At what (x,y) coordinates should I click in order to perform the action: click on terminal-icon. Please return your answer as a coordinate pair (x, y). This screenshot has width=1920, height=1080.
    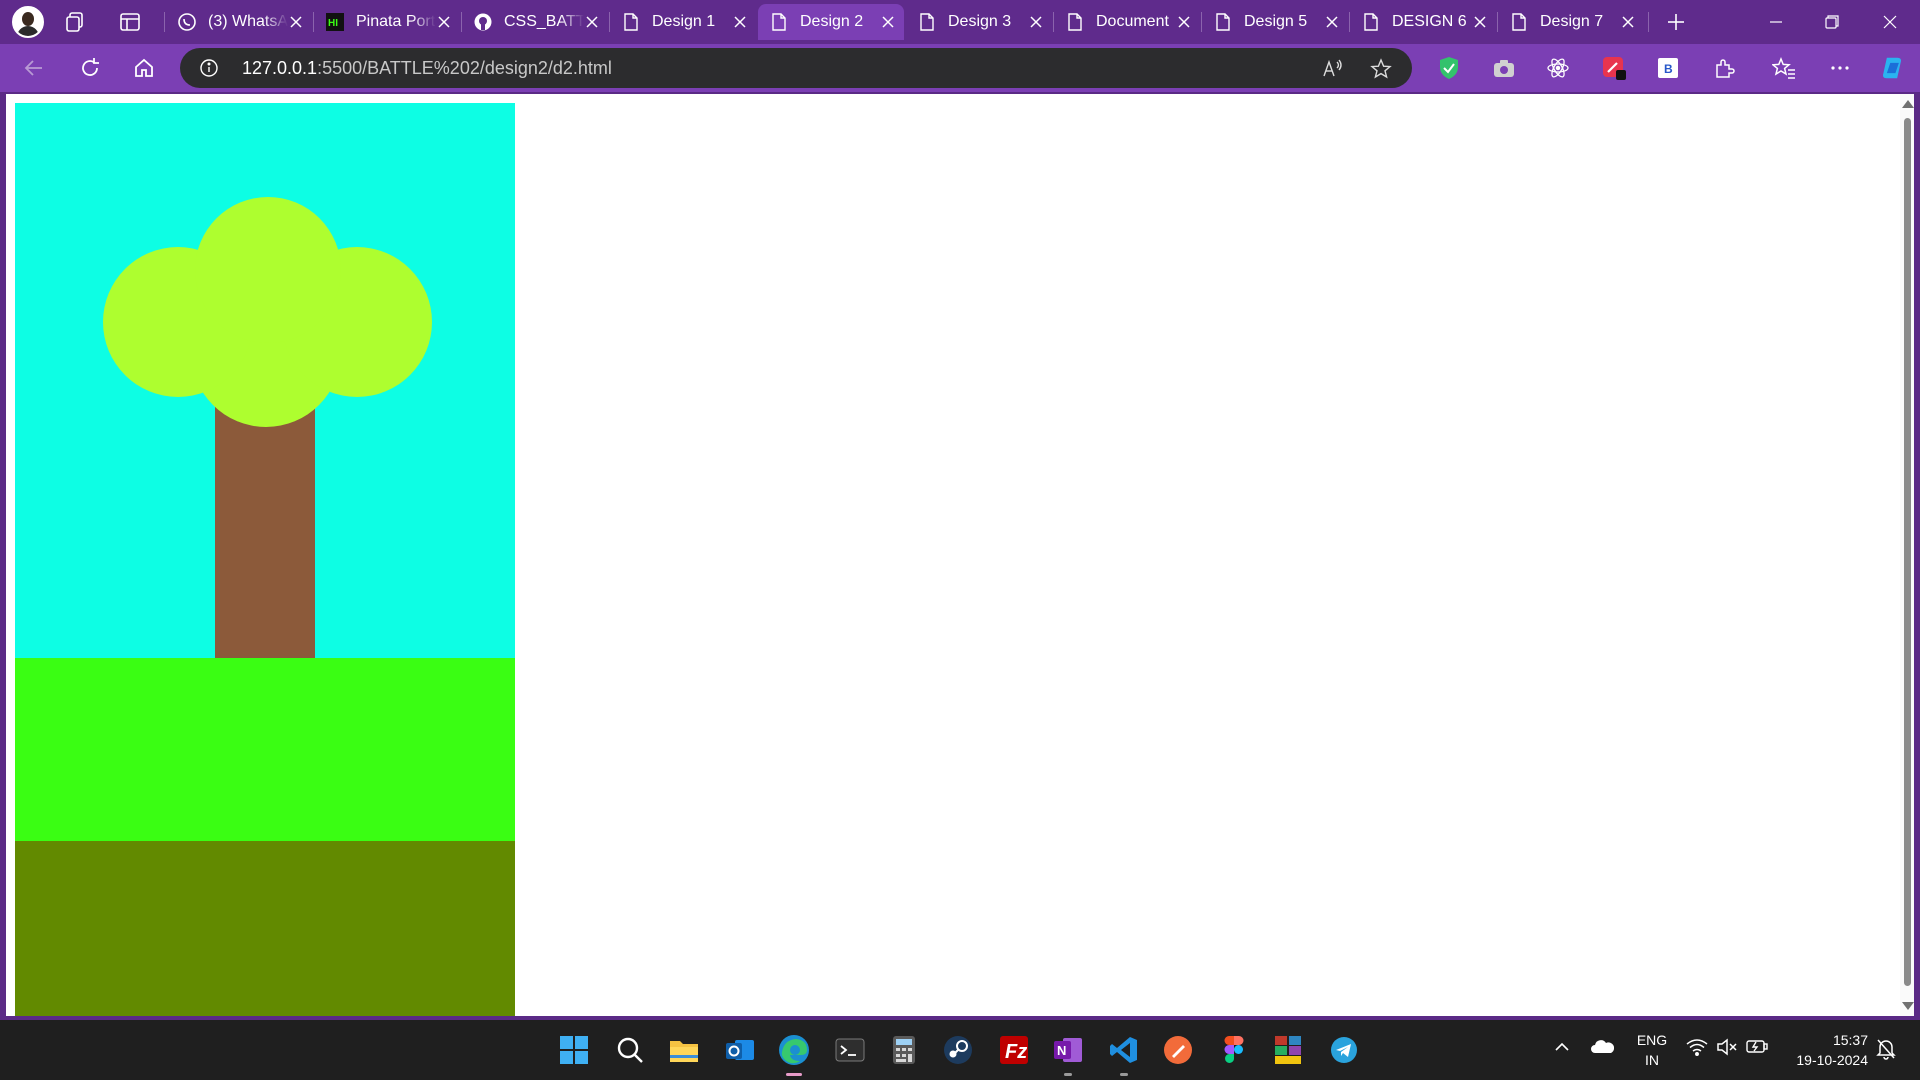
    Looking at the image, I should click on (850, 1050).